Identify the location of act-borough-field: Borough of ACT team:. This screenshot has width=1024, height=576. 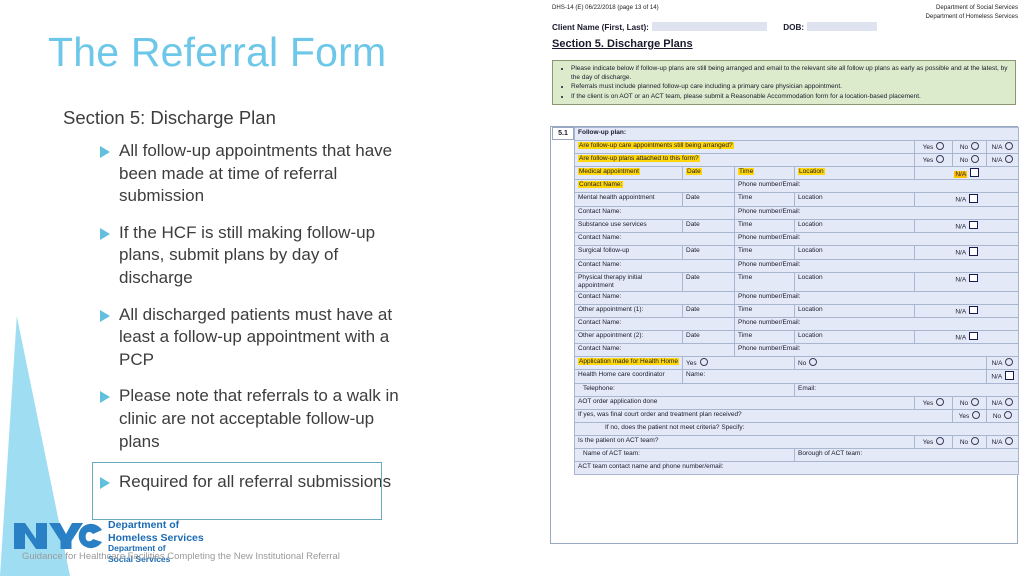
(906, 454).